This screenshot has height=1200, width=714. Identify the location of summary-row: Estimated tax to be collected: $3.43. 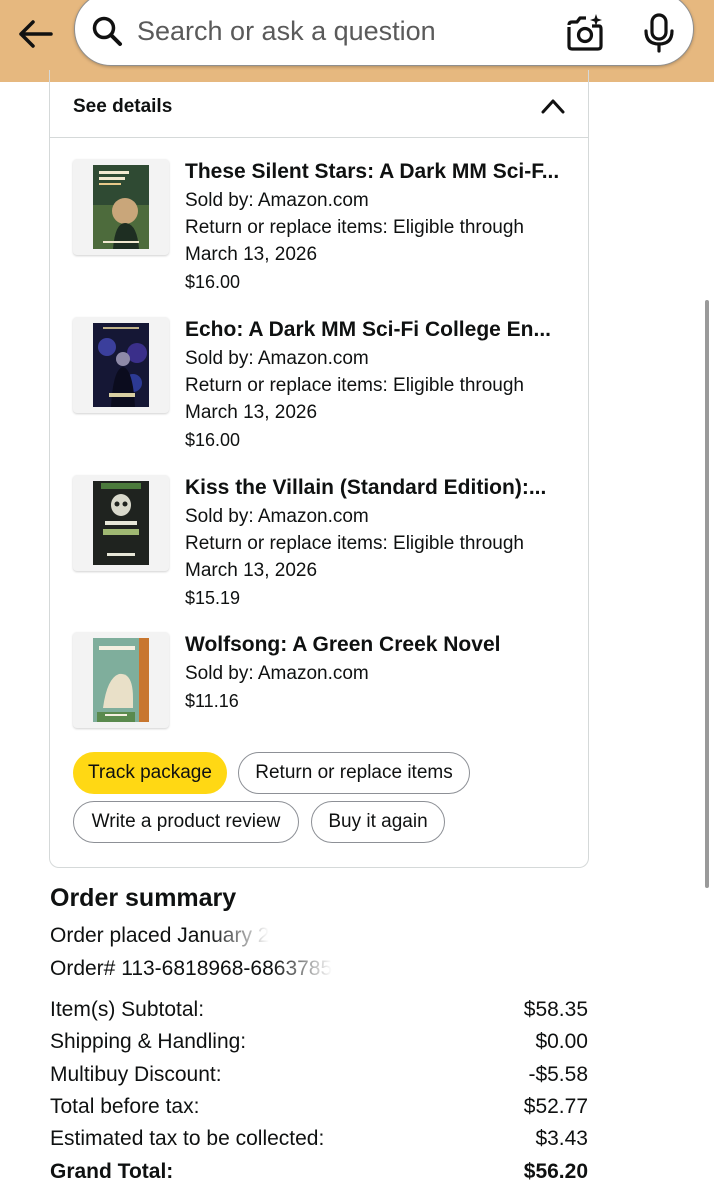
(319, 1143).